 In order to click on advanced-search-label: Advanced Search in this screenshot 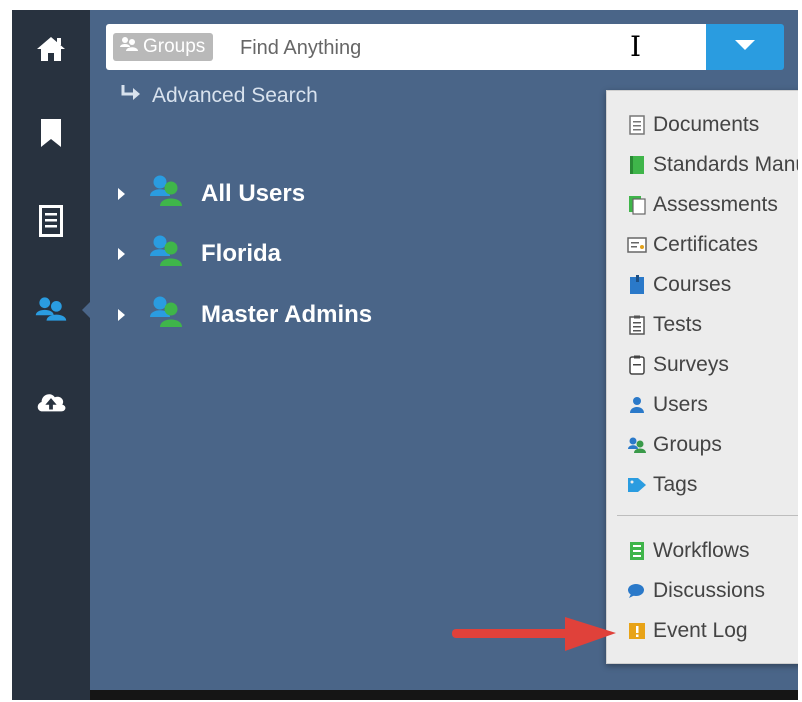, I will do `click(235, 95)`.